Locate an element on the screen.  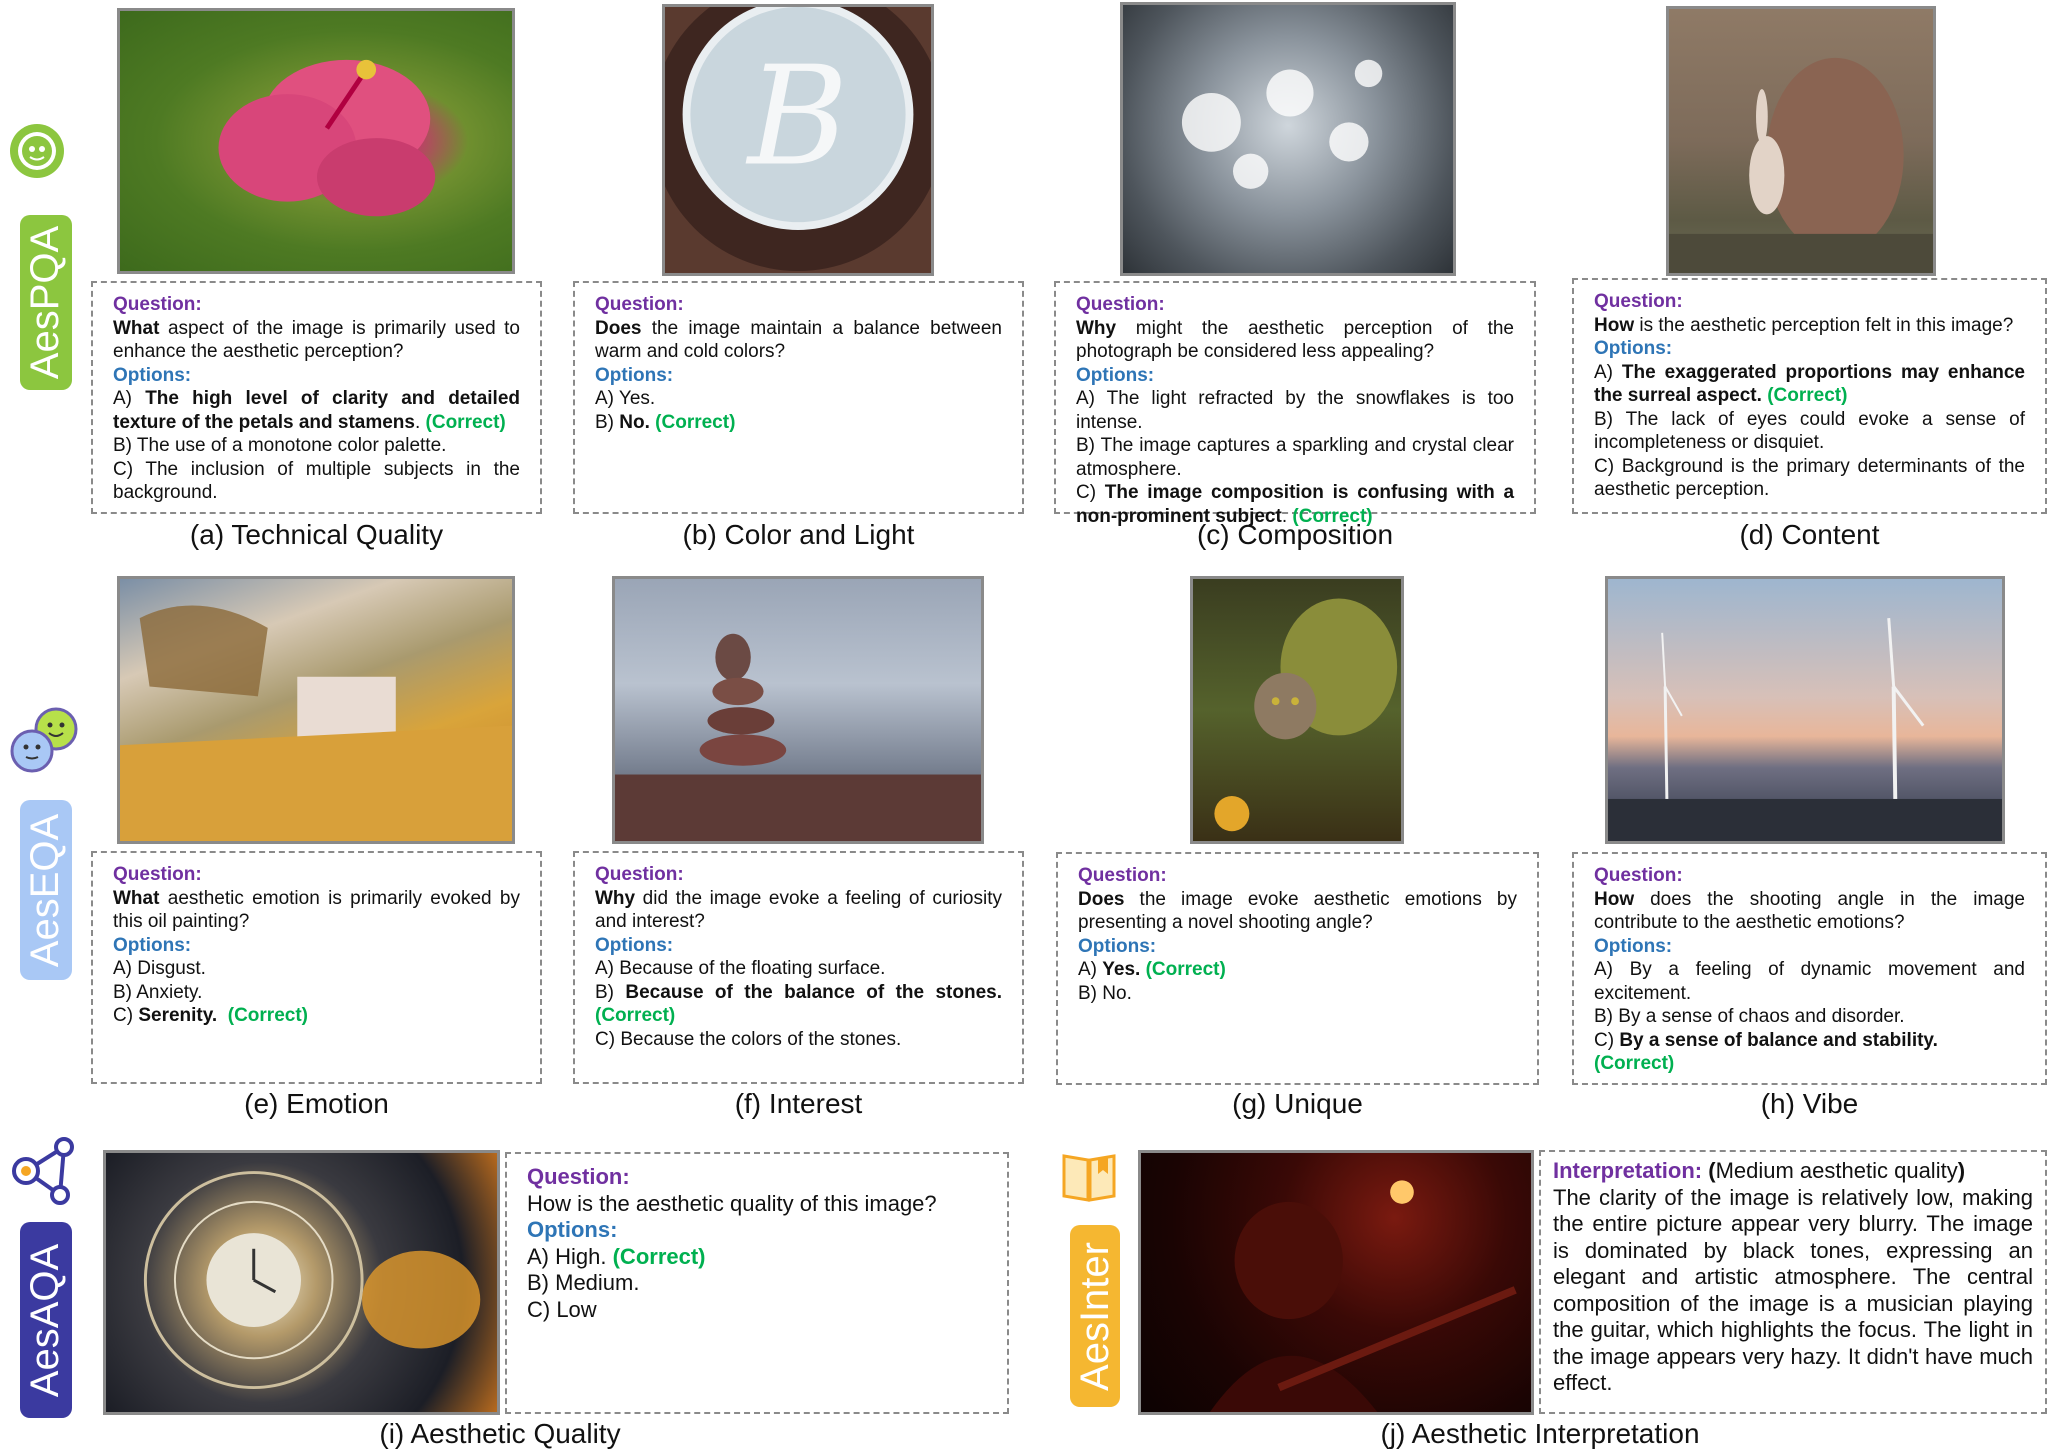
oil-painting-photo is located at coordinates (316, 710).